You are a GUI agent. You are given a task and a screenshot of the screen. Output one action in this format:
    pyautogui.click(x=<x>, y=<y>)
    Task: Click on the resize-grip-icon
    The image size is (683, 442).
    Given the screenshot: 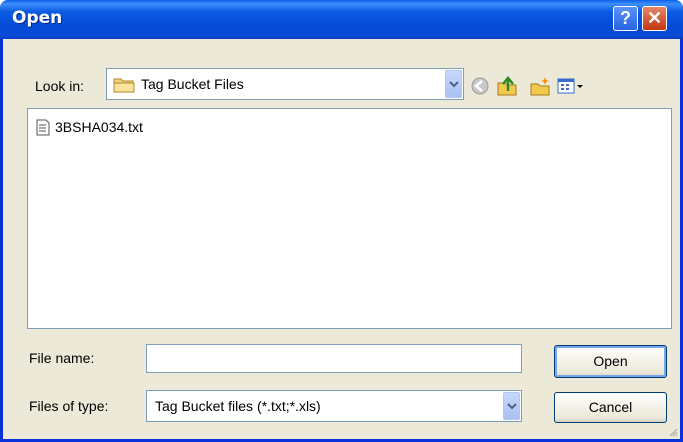 What is the action you would take?
    pyautogui.click(x=673, y=432)
    